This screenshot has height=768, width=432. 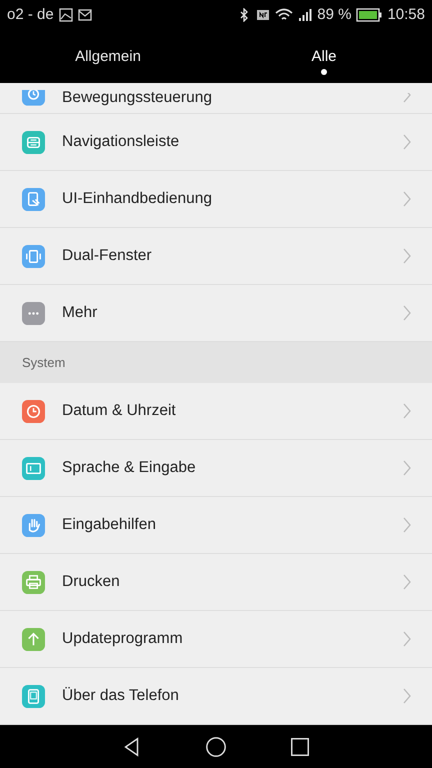 I want to click on settings-row: Navigationsleiste, so click(x=216, y=143).